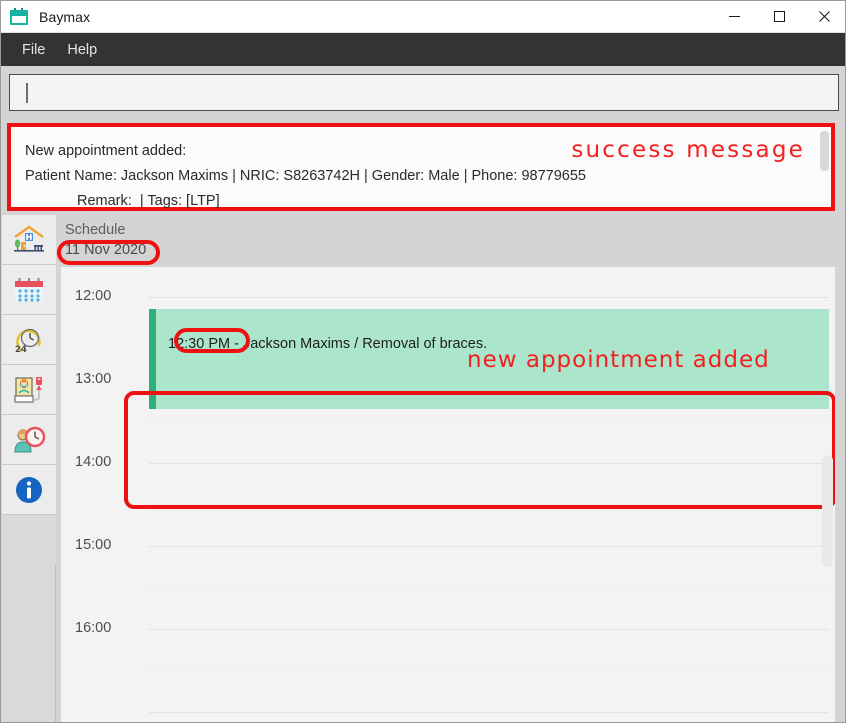  I want to click on sidebar: 24, so click(29, 468).